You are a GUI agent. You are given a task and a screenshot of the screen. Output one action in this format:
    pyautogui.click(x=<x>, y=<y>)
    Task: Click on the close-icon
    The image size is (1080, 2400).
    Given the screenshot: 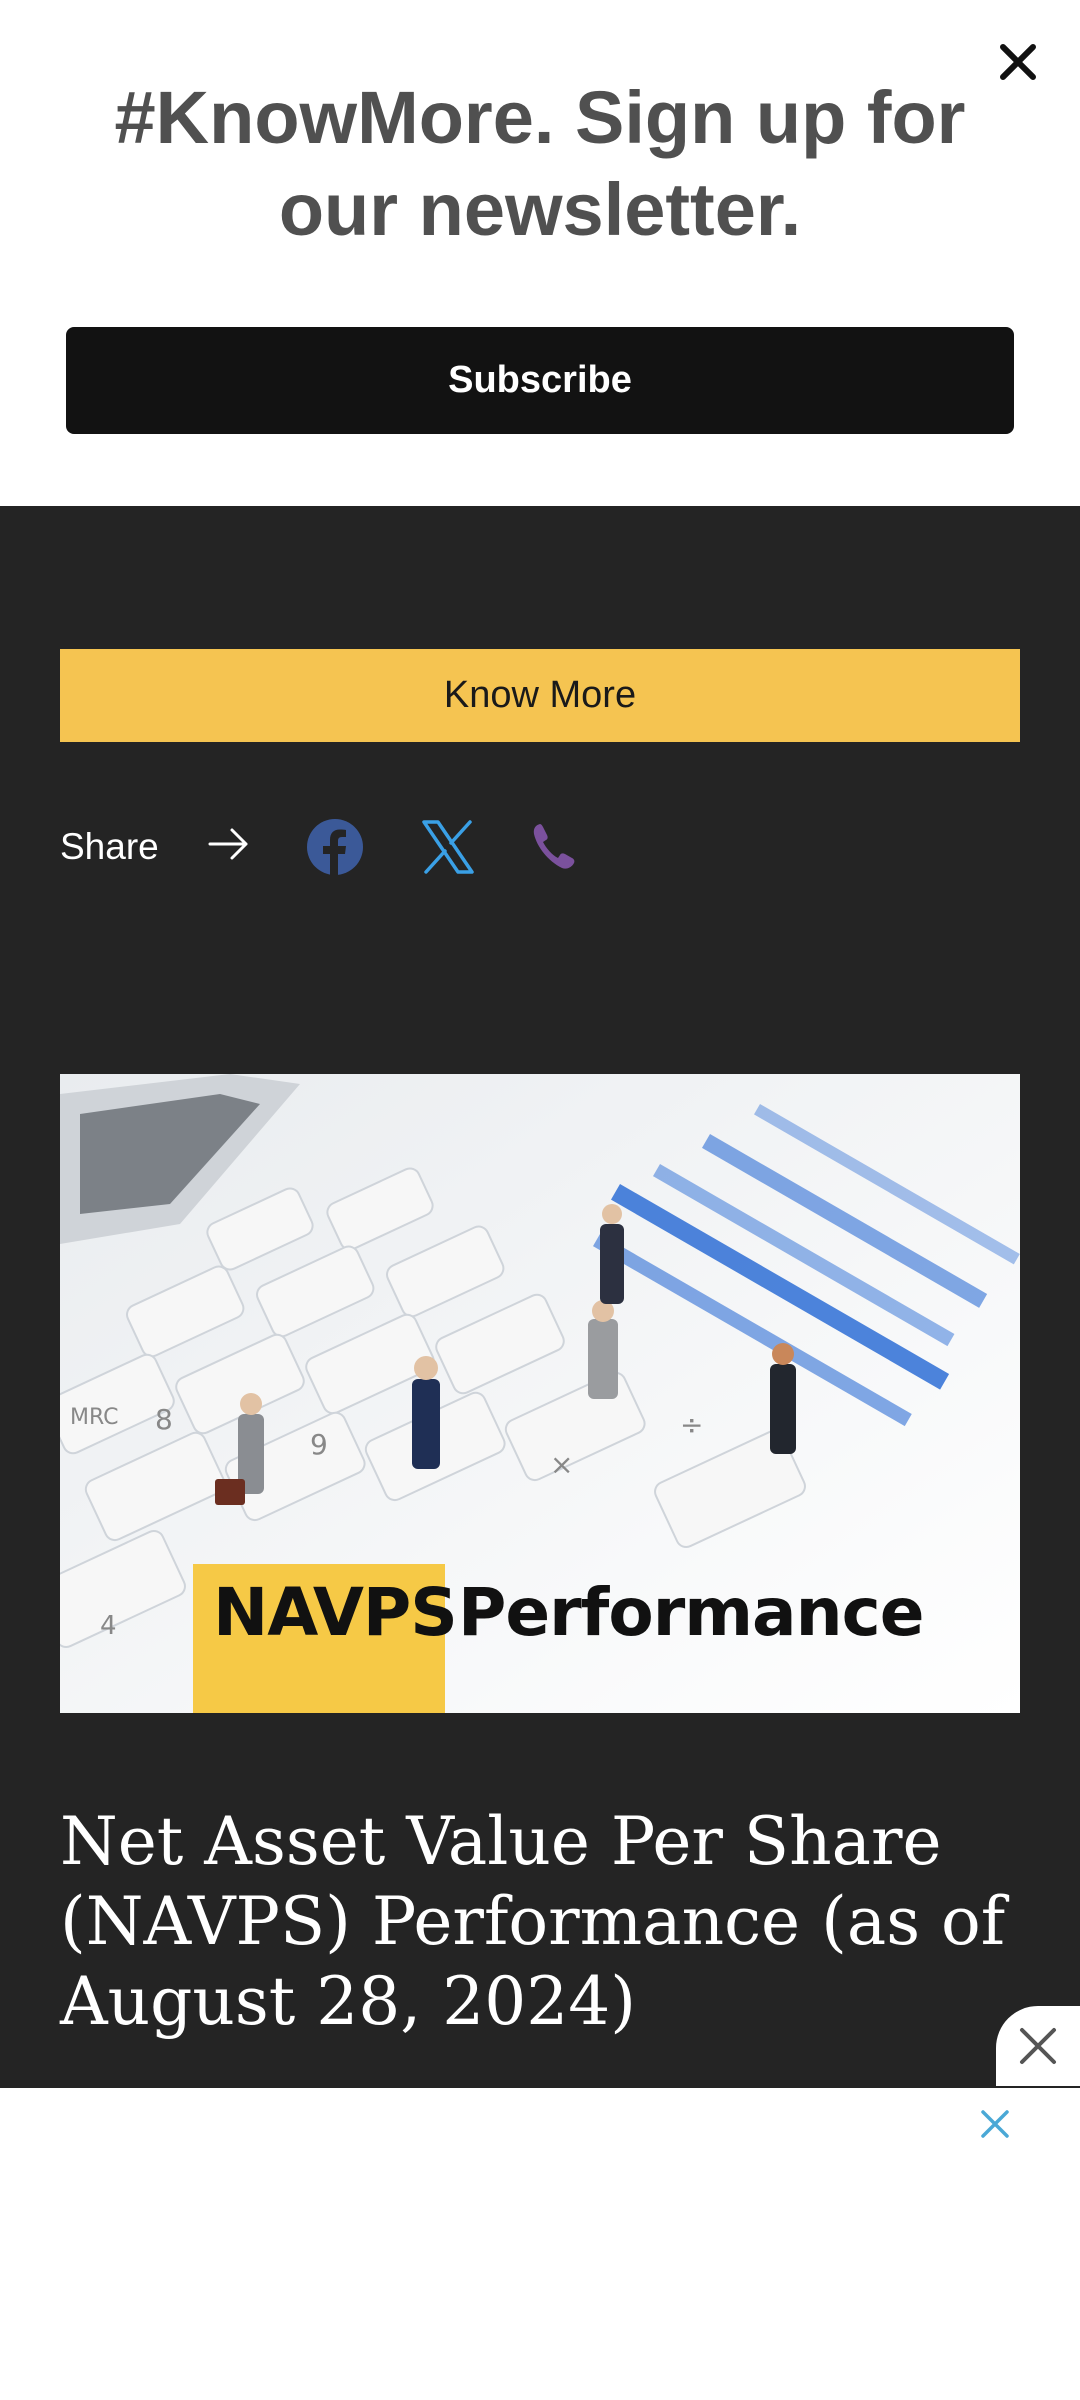 What is the action you would take?
    pyautogui.click(x=1038, y=2046)
    